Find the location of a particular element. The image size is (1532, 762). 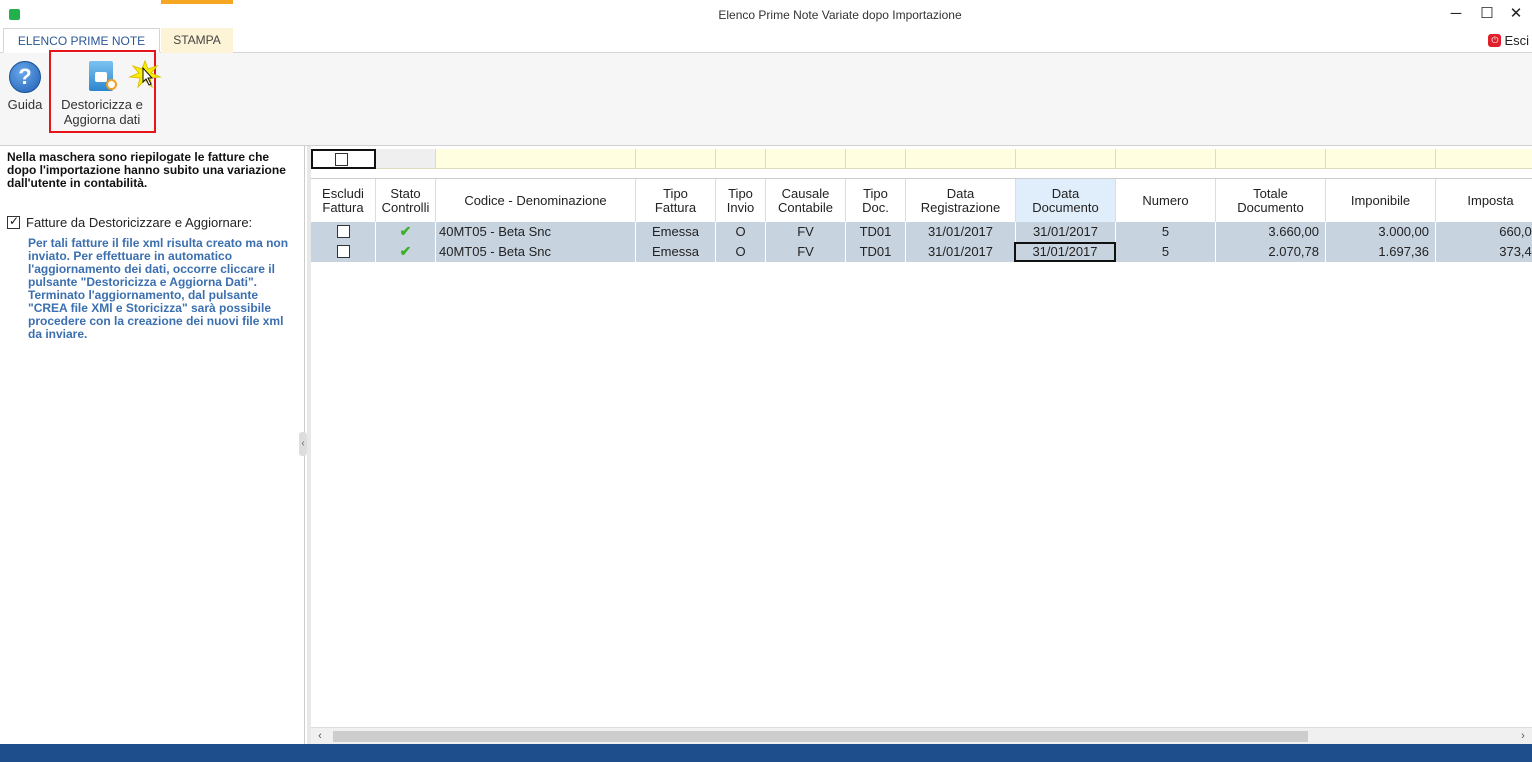

close-button: ✕ is located at coordinates (1516, 14).